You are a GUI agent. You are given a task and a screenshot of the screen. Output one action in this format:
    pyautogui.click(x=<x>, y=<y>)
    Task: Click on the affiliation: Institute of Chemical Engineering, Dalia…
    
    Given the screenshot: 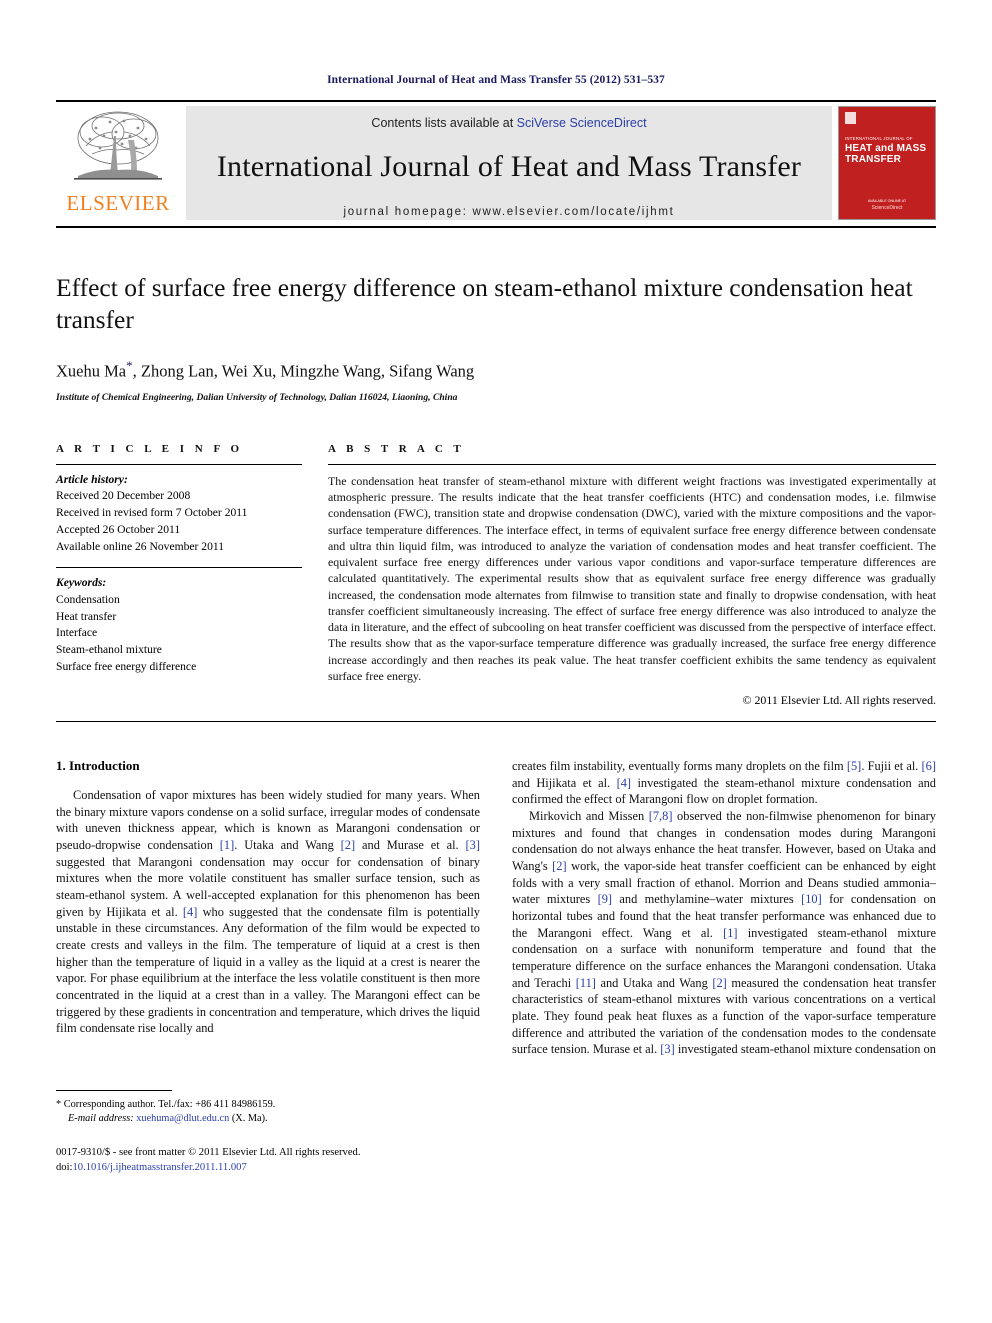 What is the action you would take?
    pyautogui.click(x=257, y=397)
    